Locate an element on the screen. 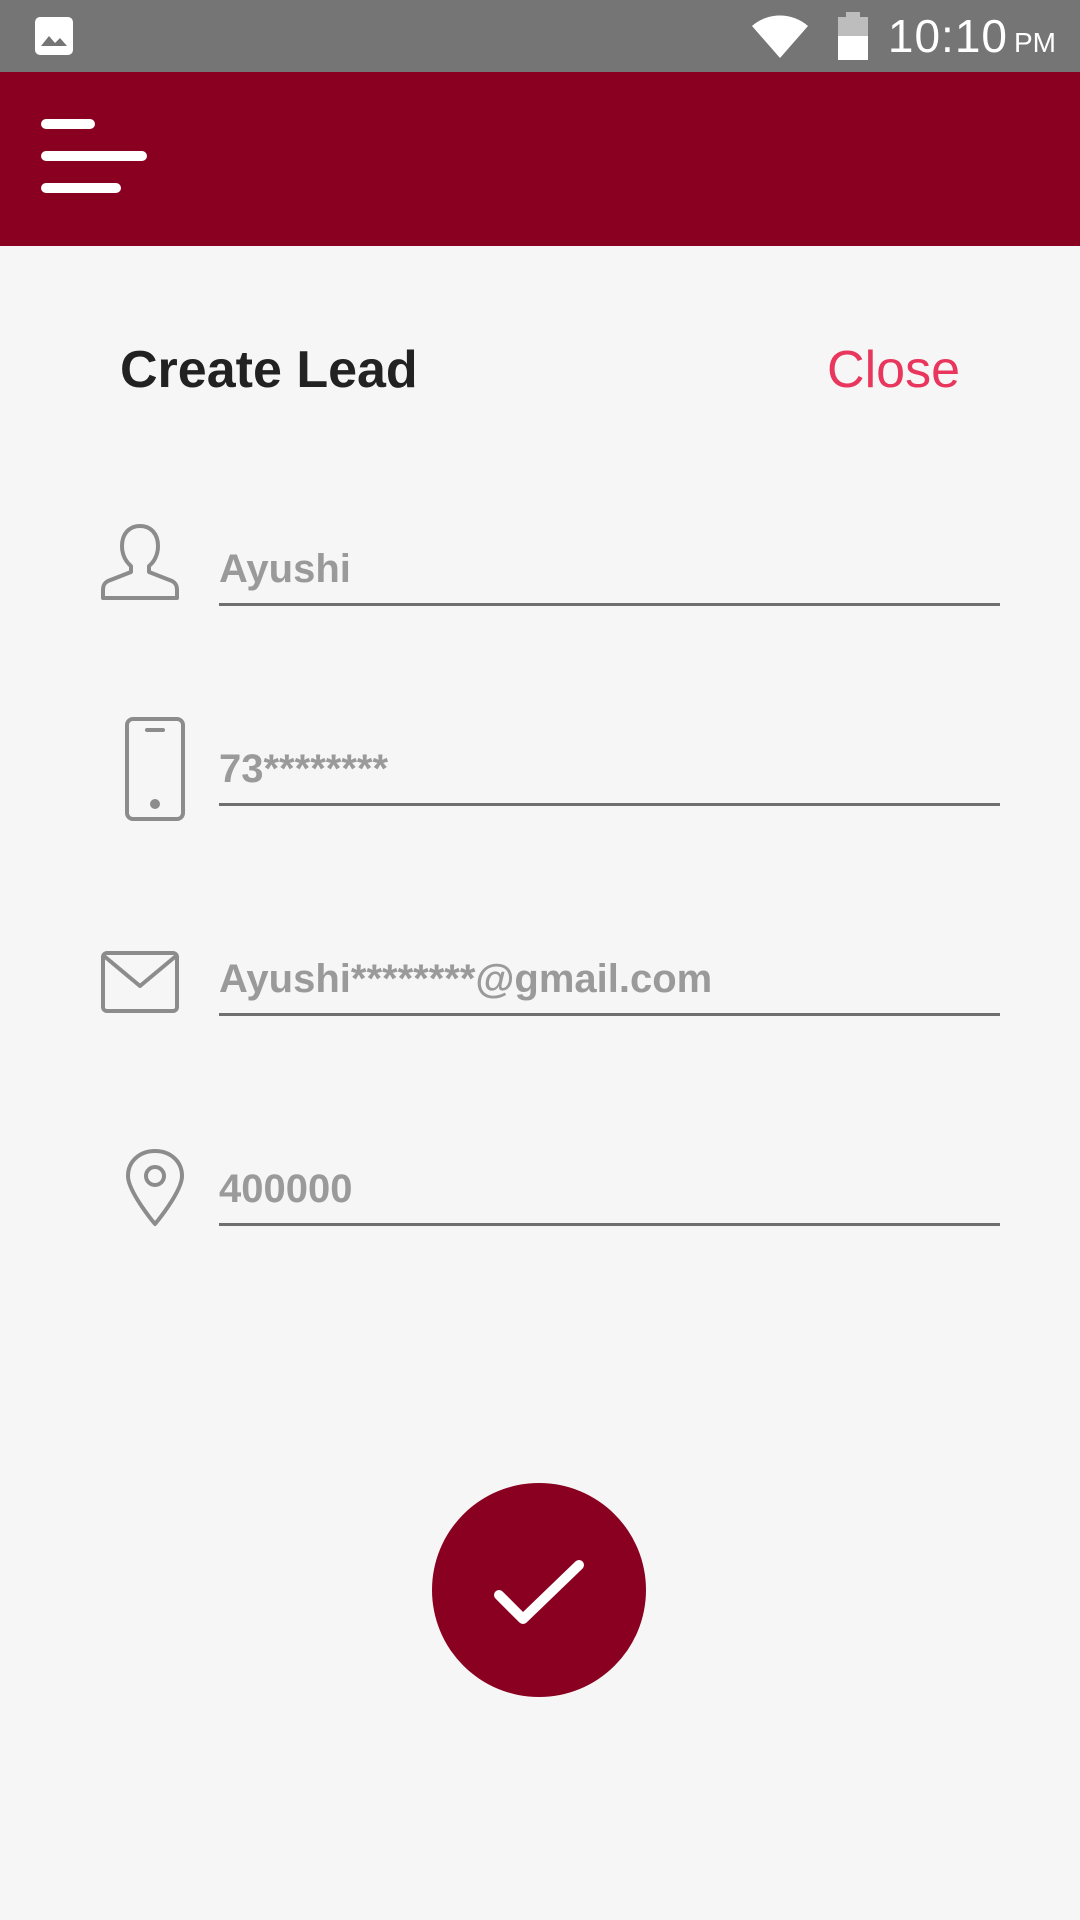  submit-button is located at coordinates (539, 1590).